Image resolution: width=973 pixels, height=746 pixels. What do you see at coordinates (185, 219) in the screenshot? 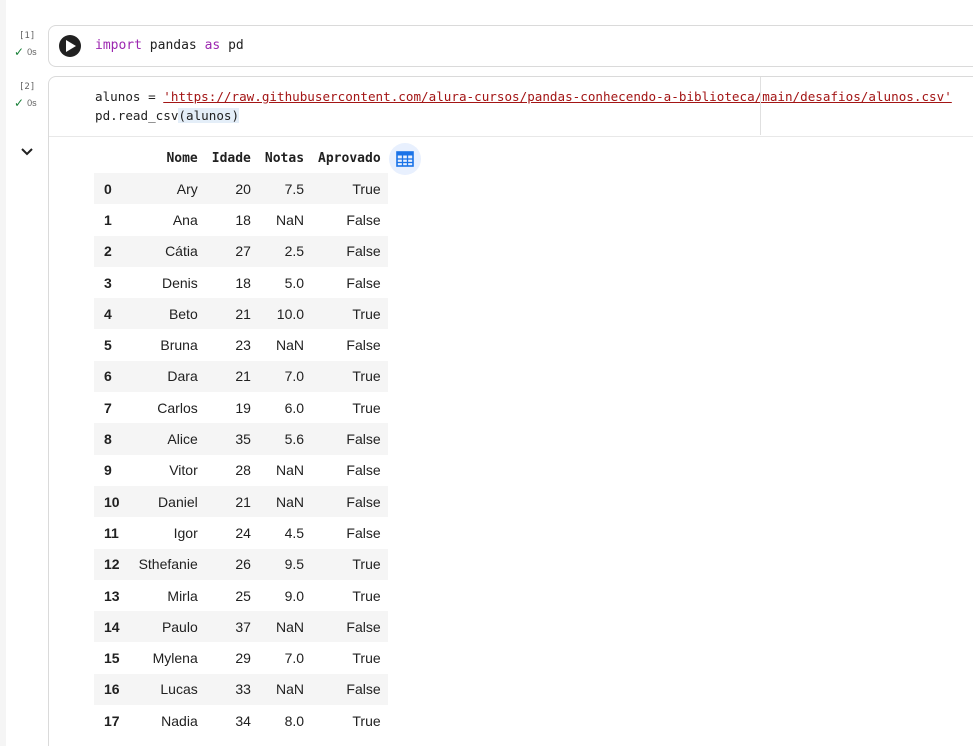
I see `table-cell: Ana` at bounding box center [185, 219].